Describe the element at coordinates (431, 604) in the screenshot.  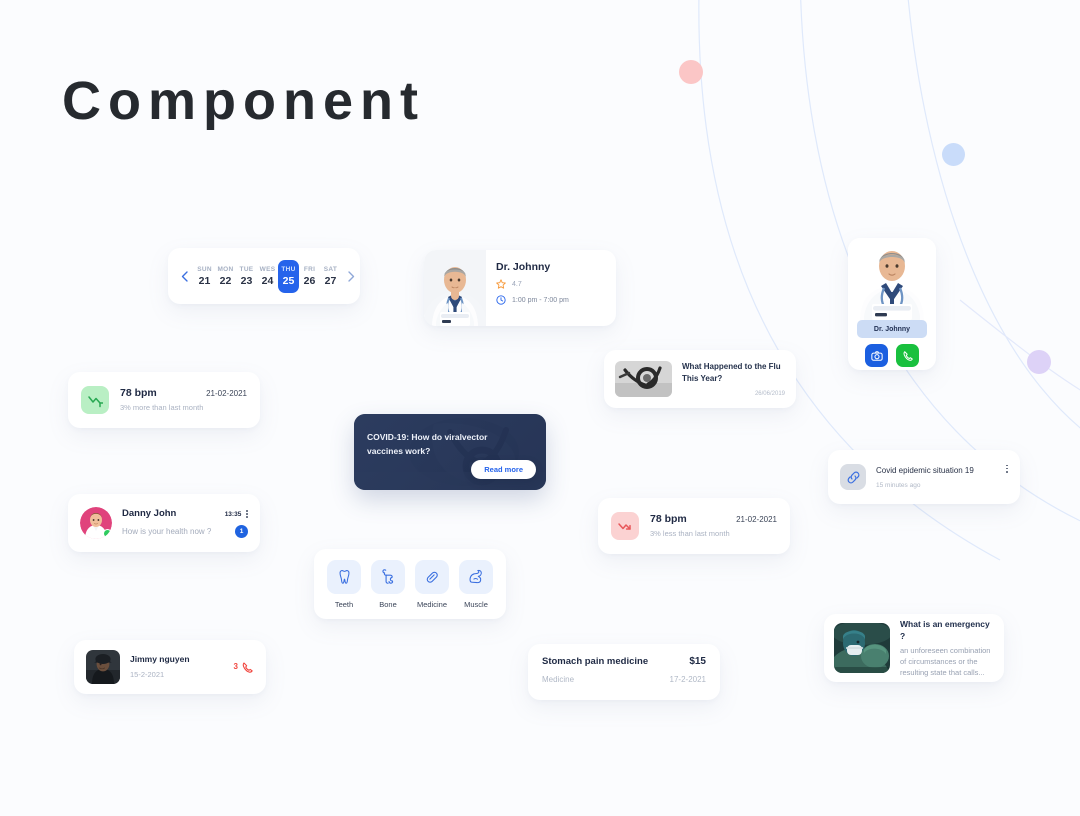
I see `category-label: Medicine` at that location.